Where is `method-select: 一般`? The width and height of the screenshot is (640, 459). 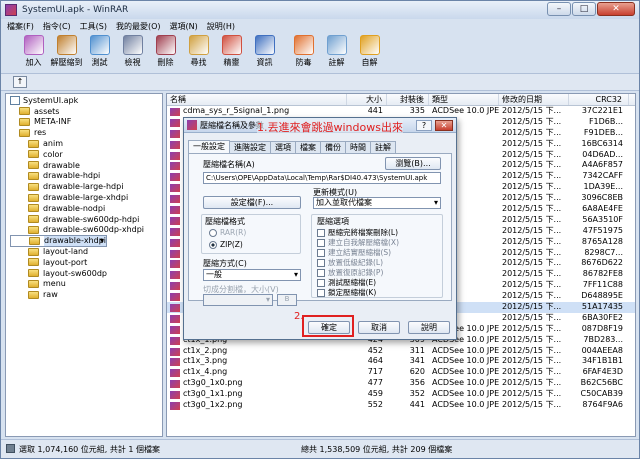 method-select: 一般 is located at coordinates (252, 275).